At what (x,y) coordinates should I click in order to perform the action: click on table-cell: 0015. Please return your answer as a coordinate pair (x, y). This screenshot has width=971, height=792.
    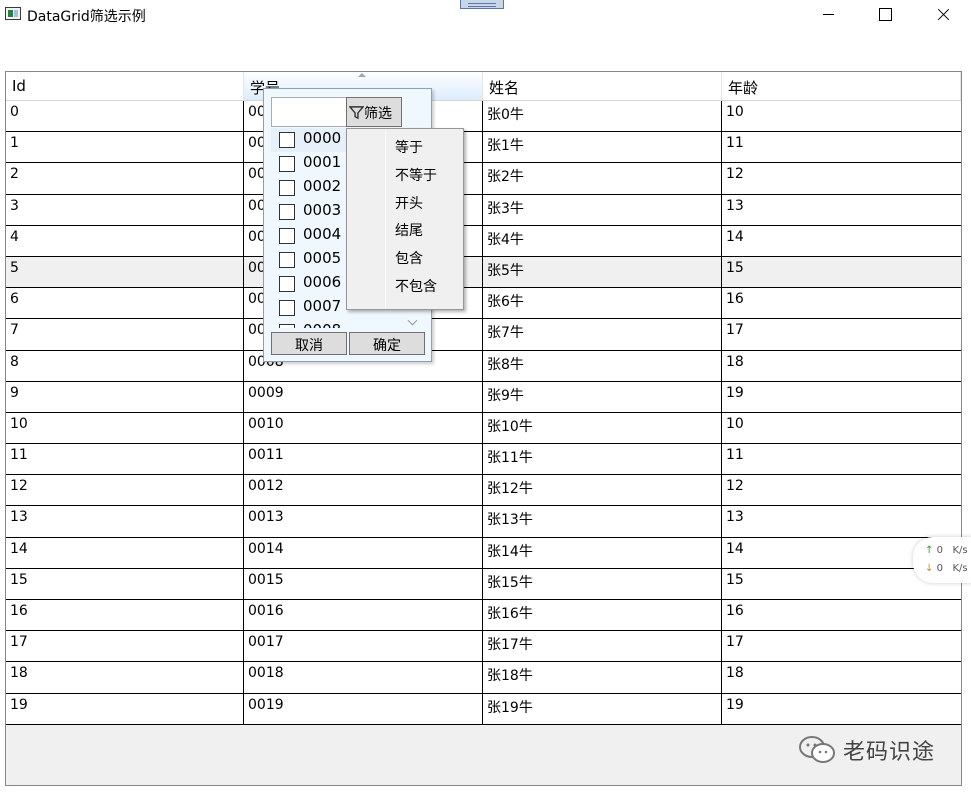
    Looking at the image, I should click on (363, 584).